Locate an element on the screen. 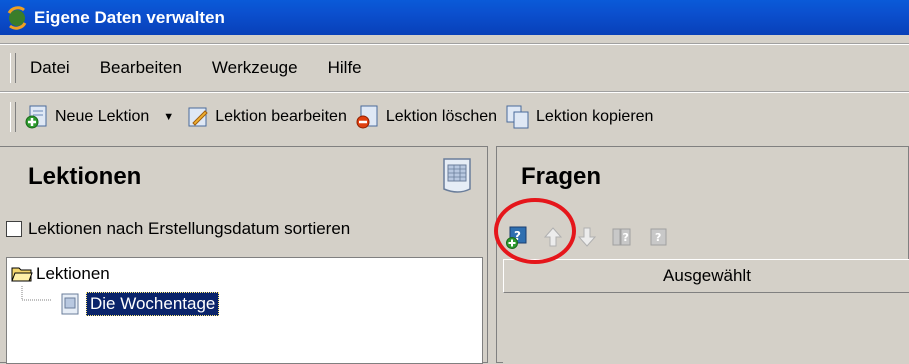 This screenshot has width=909, height=364. toolbar-grip is located at coordinates (13, 117).